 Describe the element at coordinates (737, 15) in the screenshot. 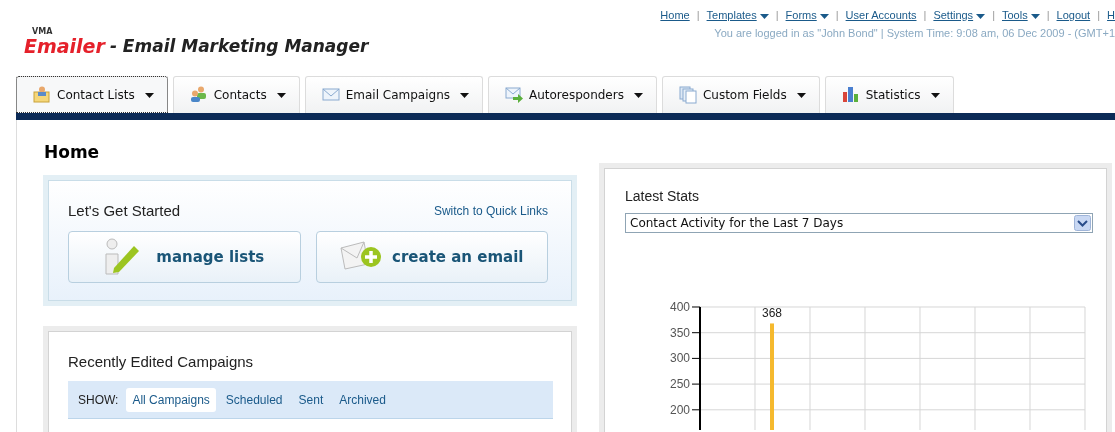

I see `nav-link: Templates` at that location.